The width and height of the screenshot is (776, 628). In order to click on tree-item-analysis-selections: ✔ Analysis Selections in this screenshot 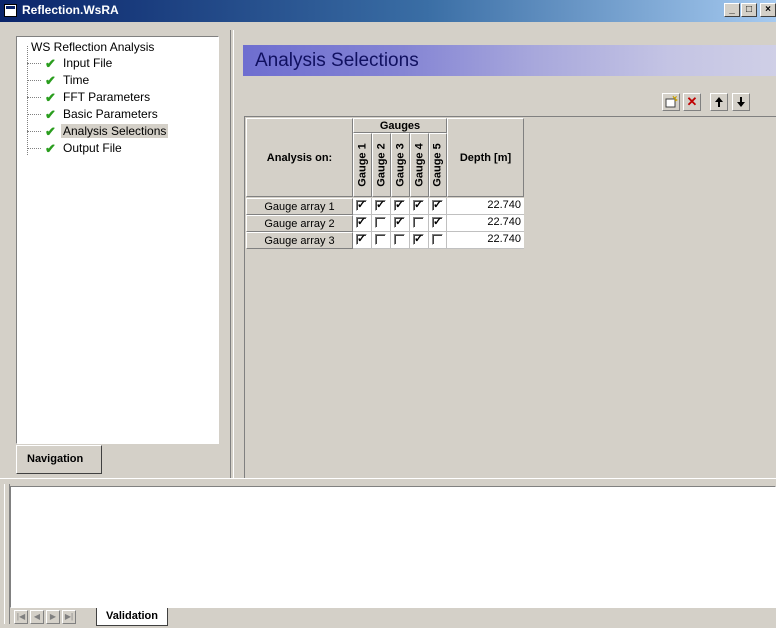, I will do `click(107, 131)`.